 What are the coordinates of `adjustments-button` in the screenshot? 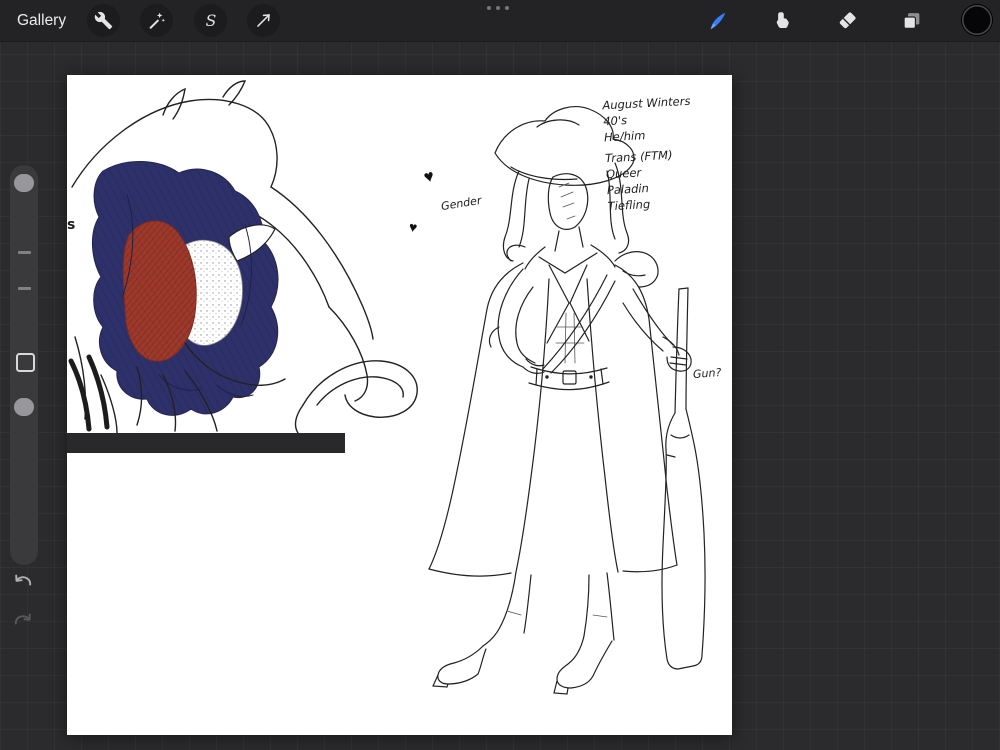 It's located at (156, 20).